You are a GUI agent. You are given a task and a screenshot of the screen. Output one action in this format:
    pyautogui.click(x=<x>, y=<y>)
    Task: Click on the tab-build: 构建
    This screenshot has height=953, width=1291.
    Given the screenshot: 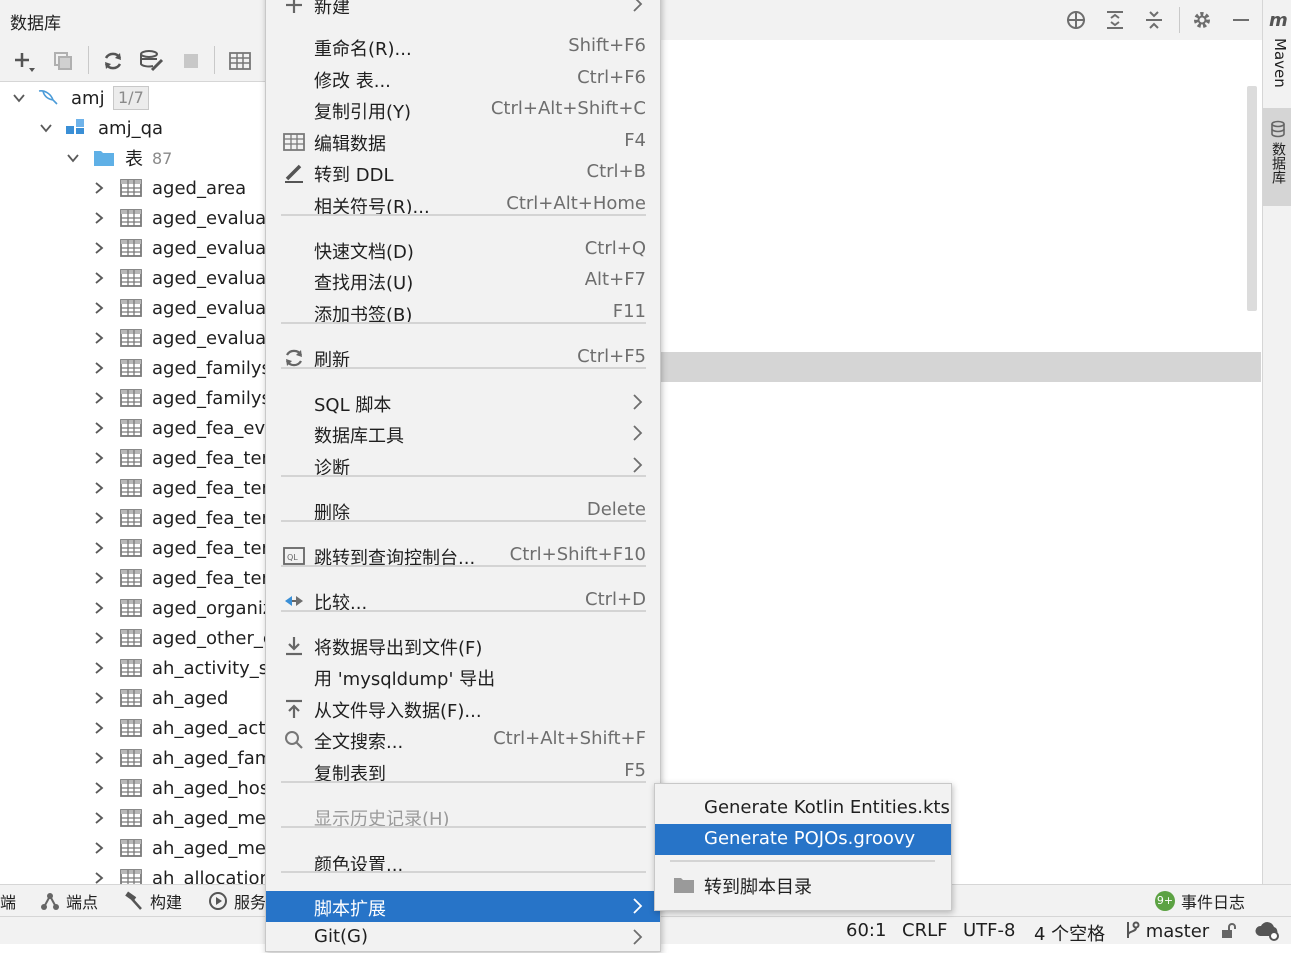 What is the action you would take?
    pyautogui.click(x=153, y=901)
    